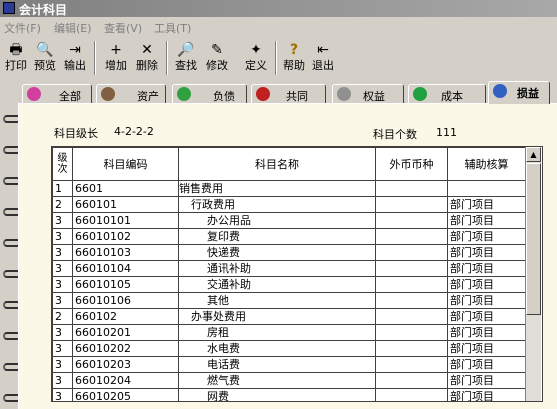 Image resolution: width=557 pixels, height=409 pixels. Describe the element at coordinates (289, 164) in the screenshot. I see `table-header: 级次 科目编码 科目名称 外币币种 辅助核算` at that location.